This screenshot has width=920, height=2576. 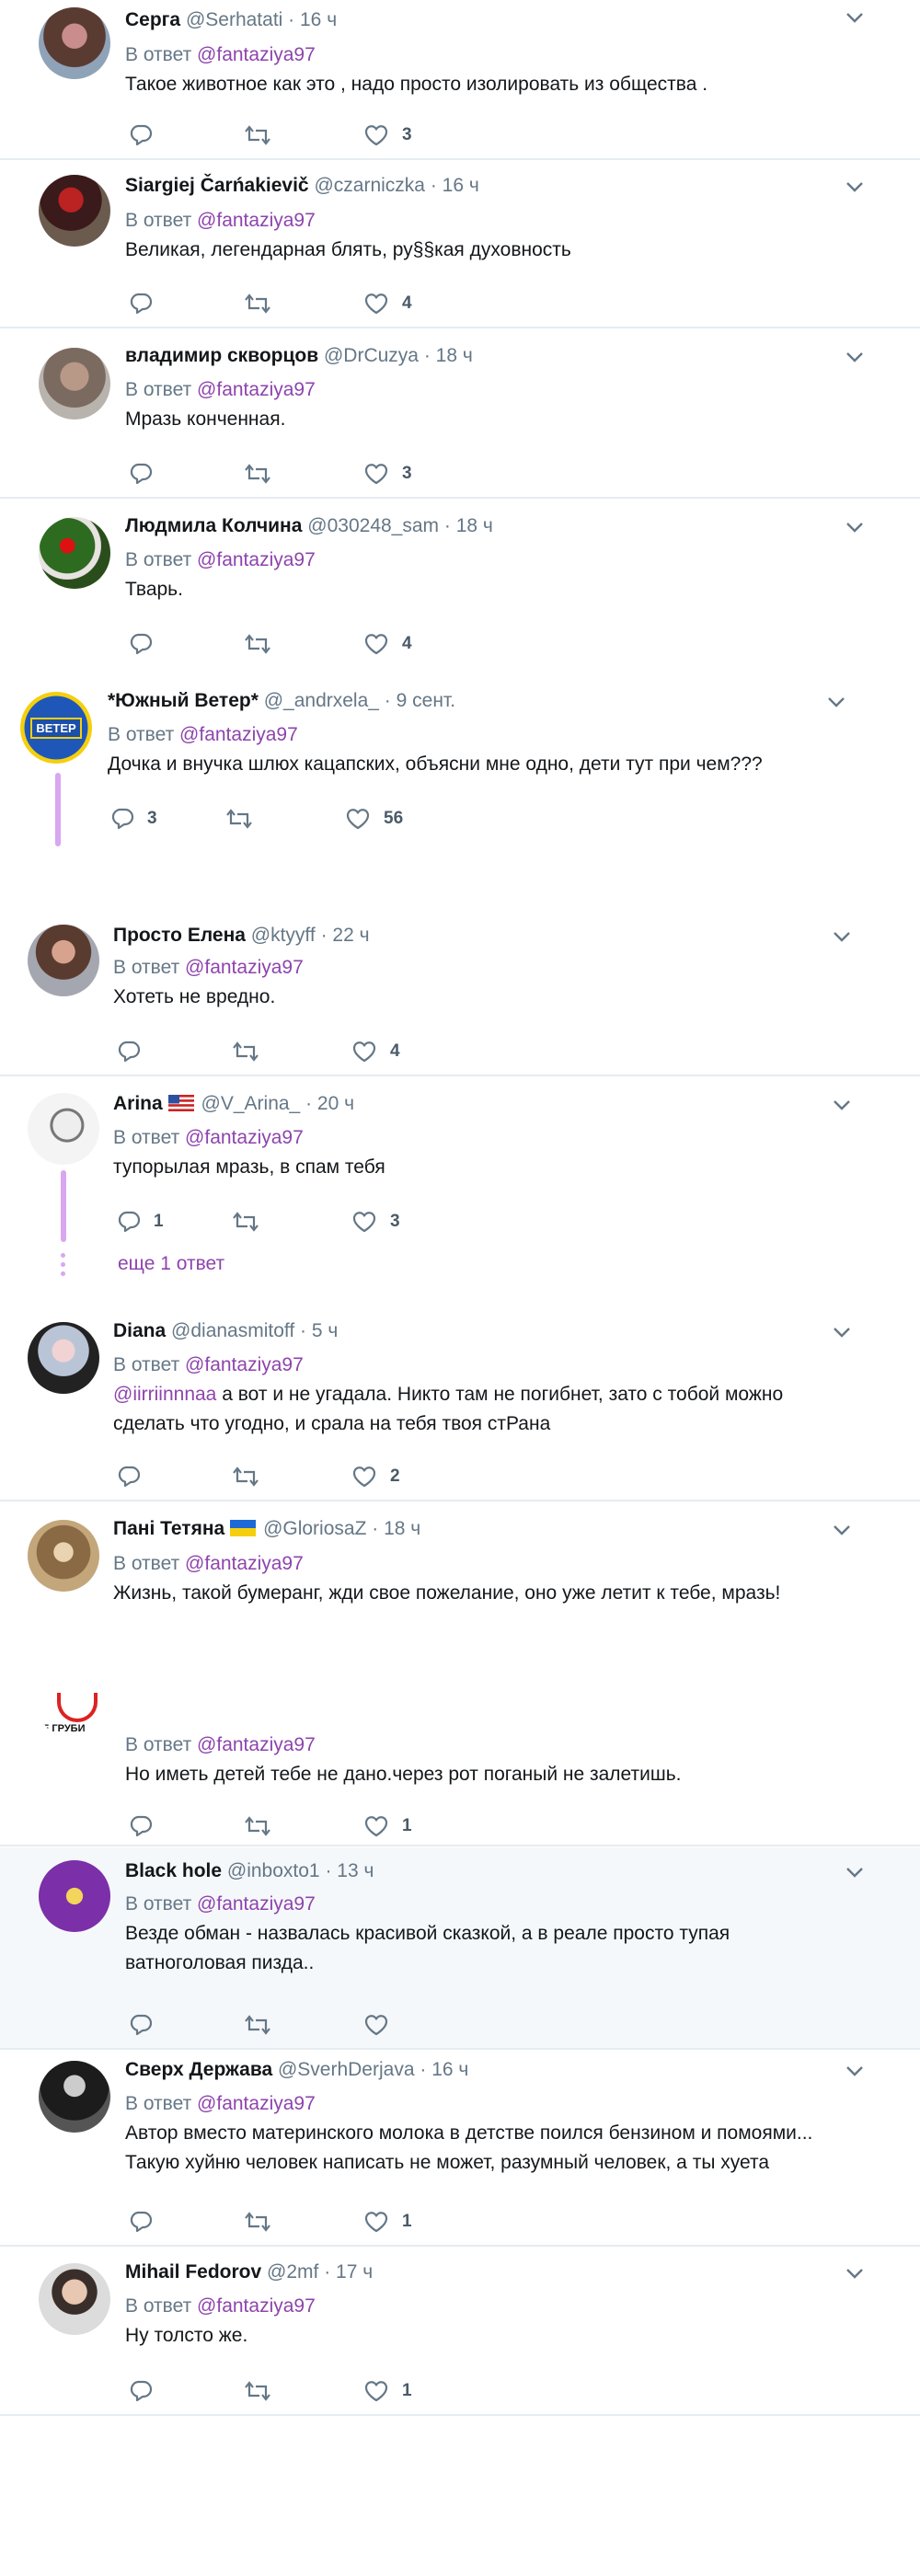 What do you see at coordinates (335, 1103) in the screenshot?
I see `timestamp: 20 ч` at bounding box center [335, 1103].